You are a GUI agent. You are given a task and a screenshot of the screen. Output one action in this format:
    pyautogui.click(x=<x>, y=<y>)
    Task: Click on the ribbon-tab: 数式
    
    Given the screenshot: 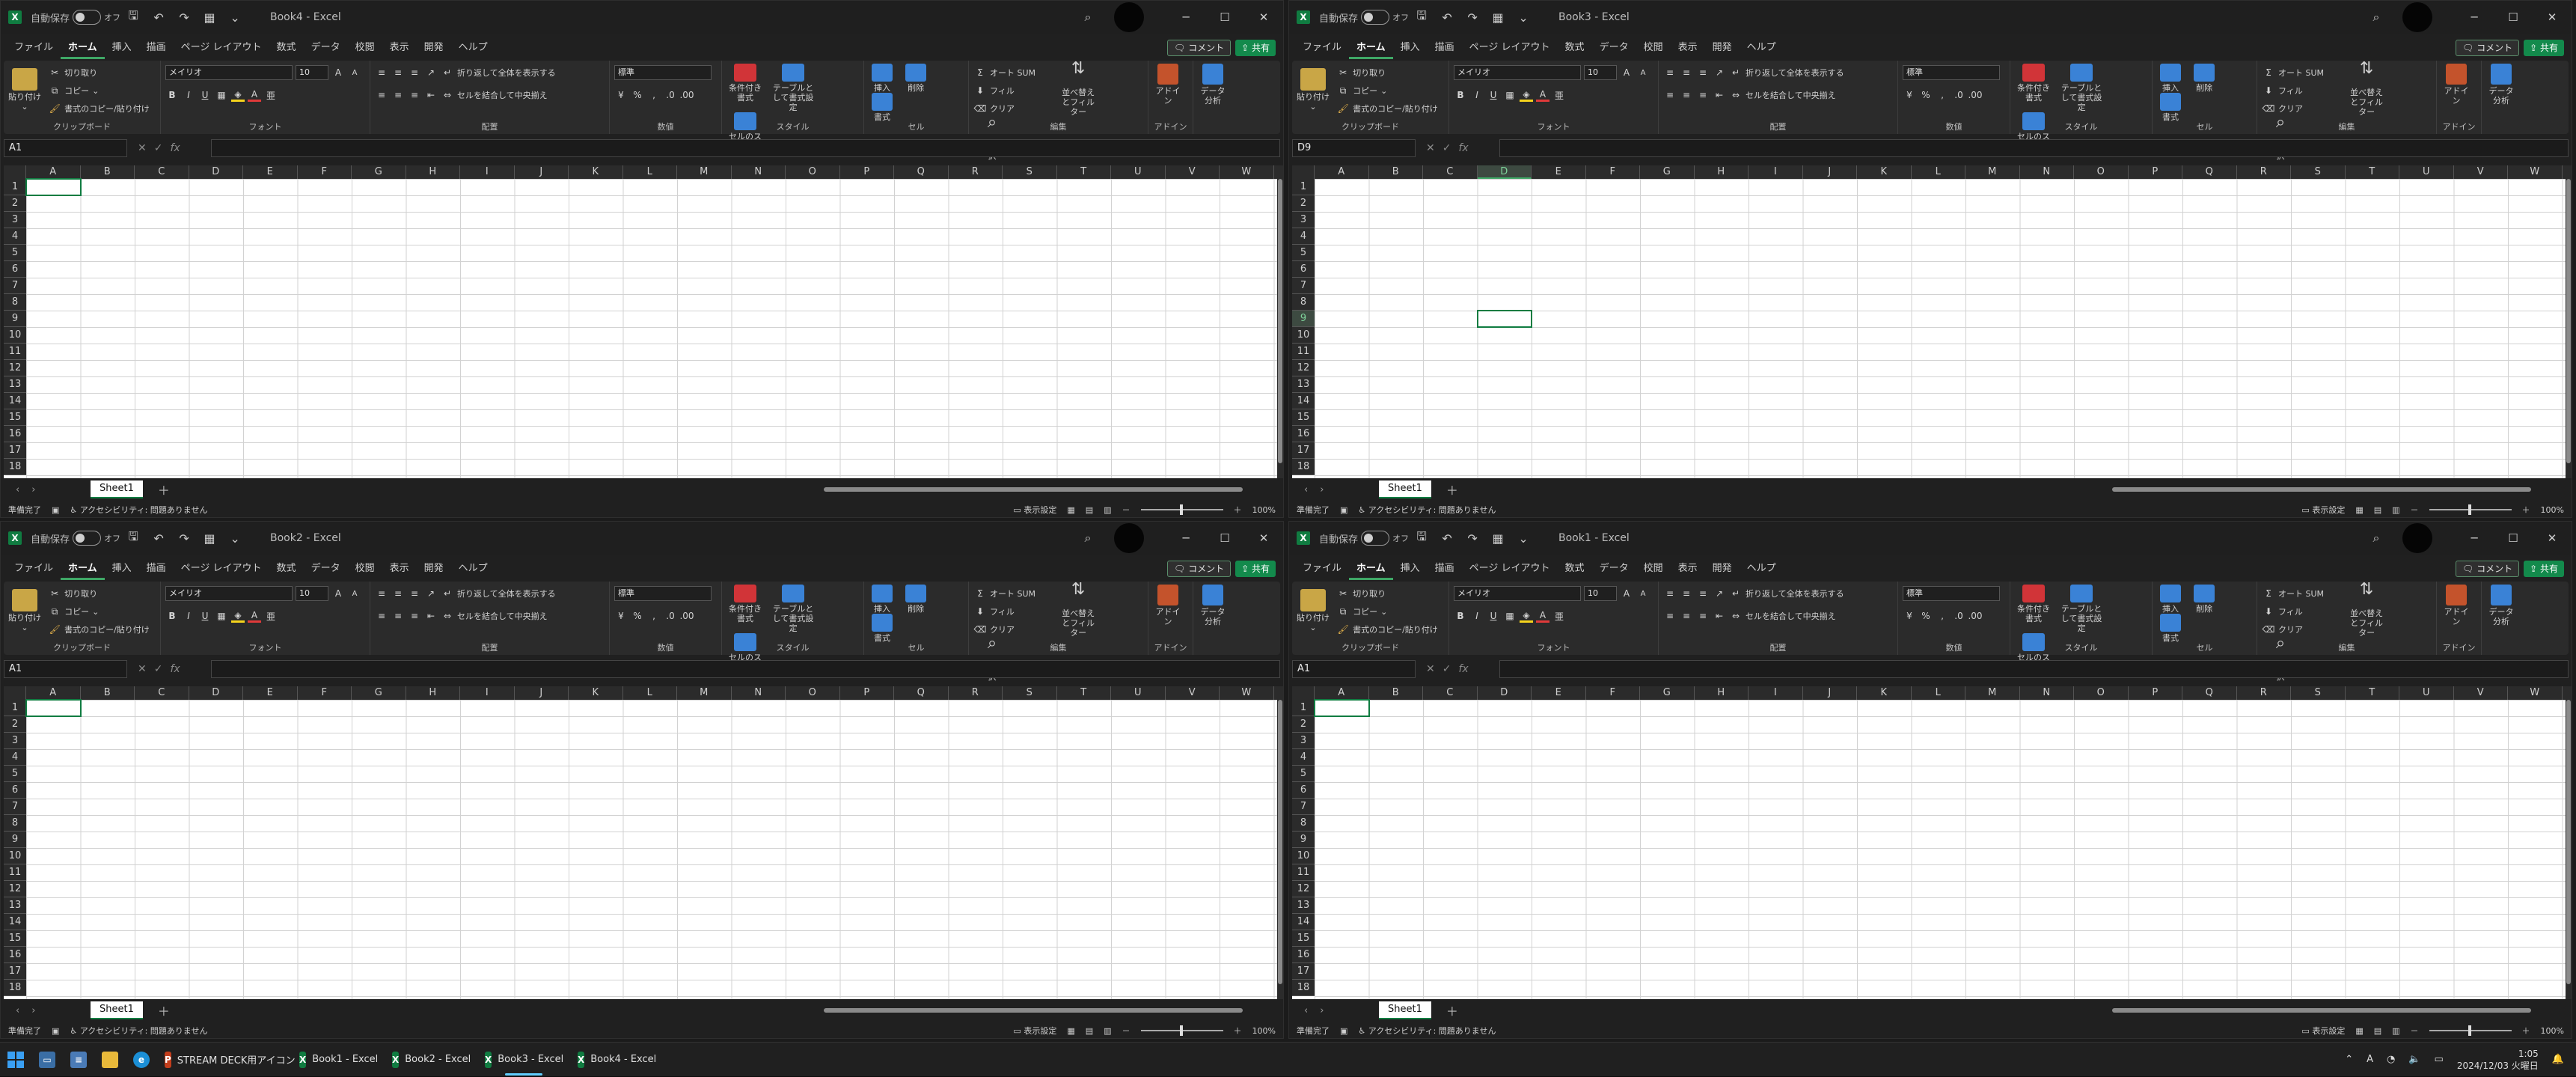 What is the action you would take?
    pyautogui.click(x=286, y=569)
    